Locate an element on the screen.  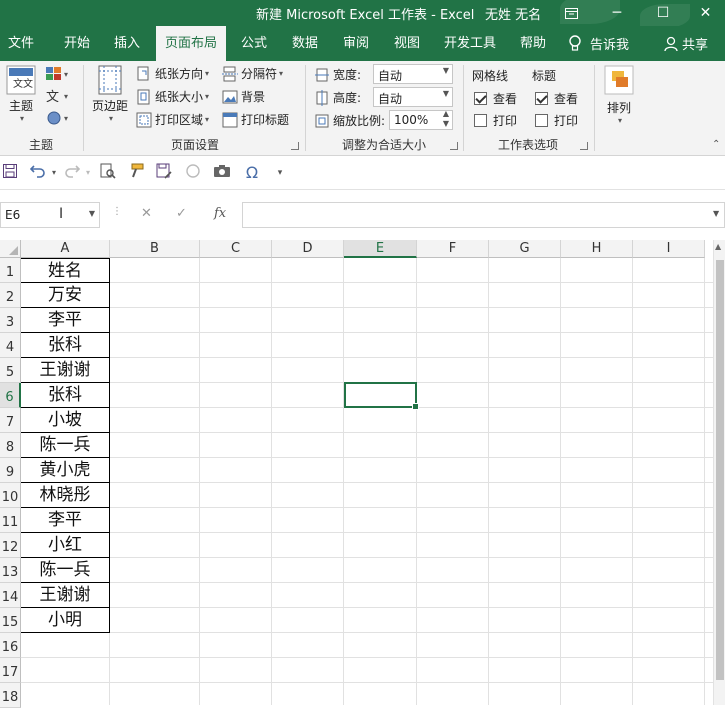
active-cell-e6 is located at coordinates (381, 396).